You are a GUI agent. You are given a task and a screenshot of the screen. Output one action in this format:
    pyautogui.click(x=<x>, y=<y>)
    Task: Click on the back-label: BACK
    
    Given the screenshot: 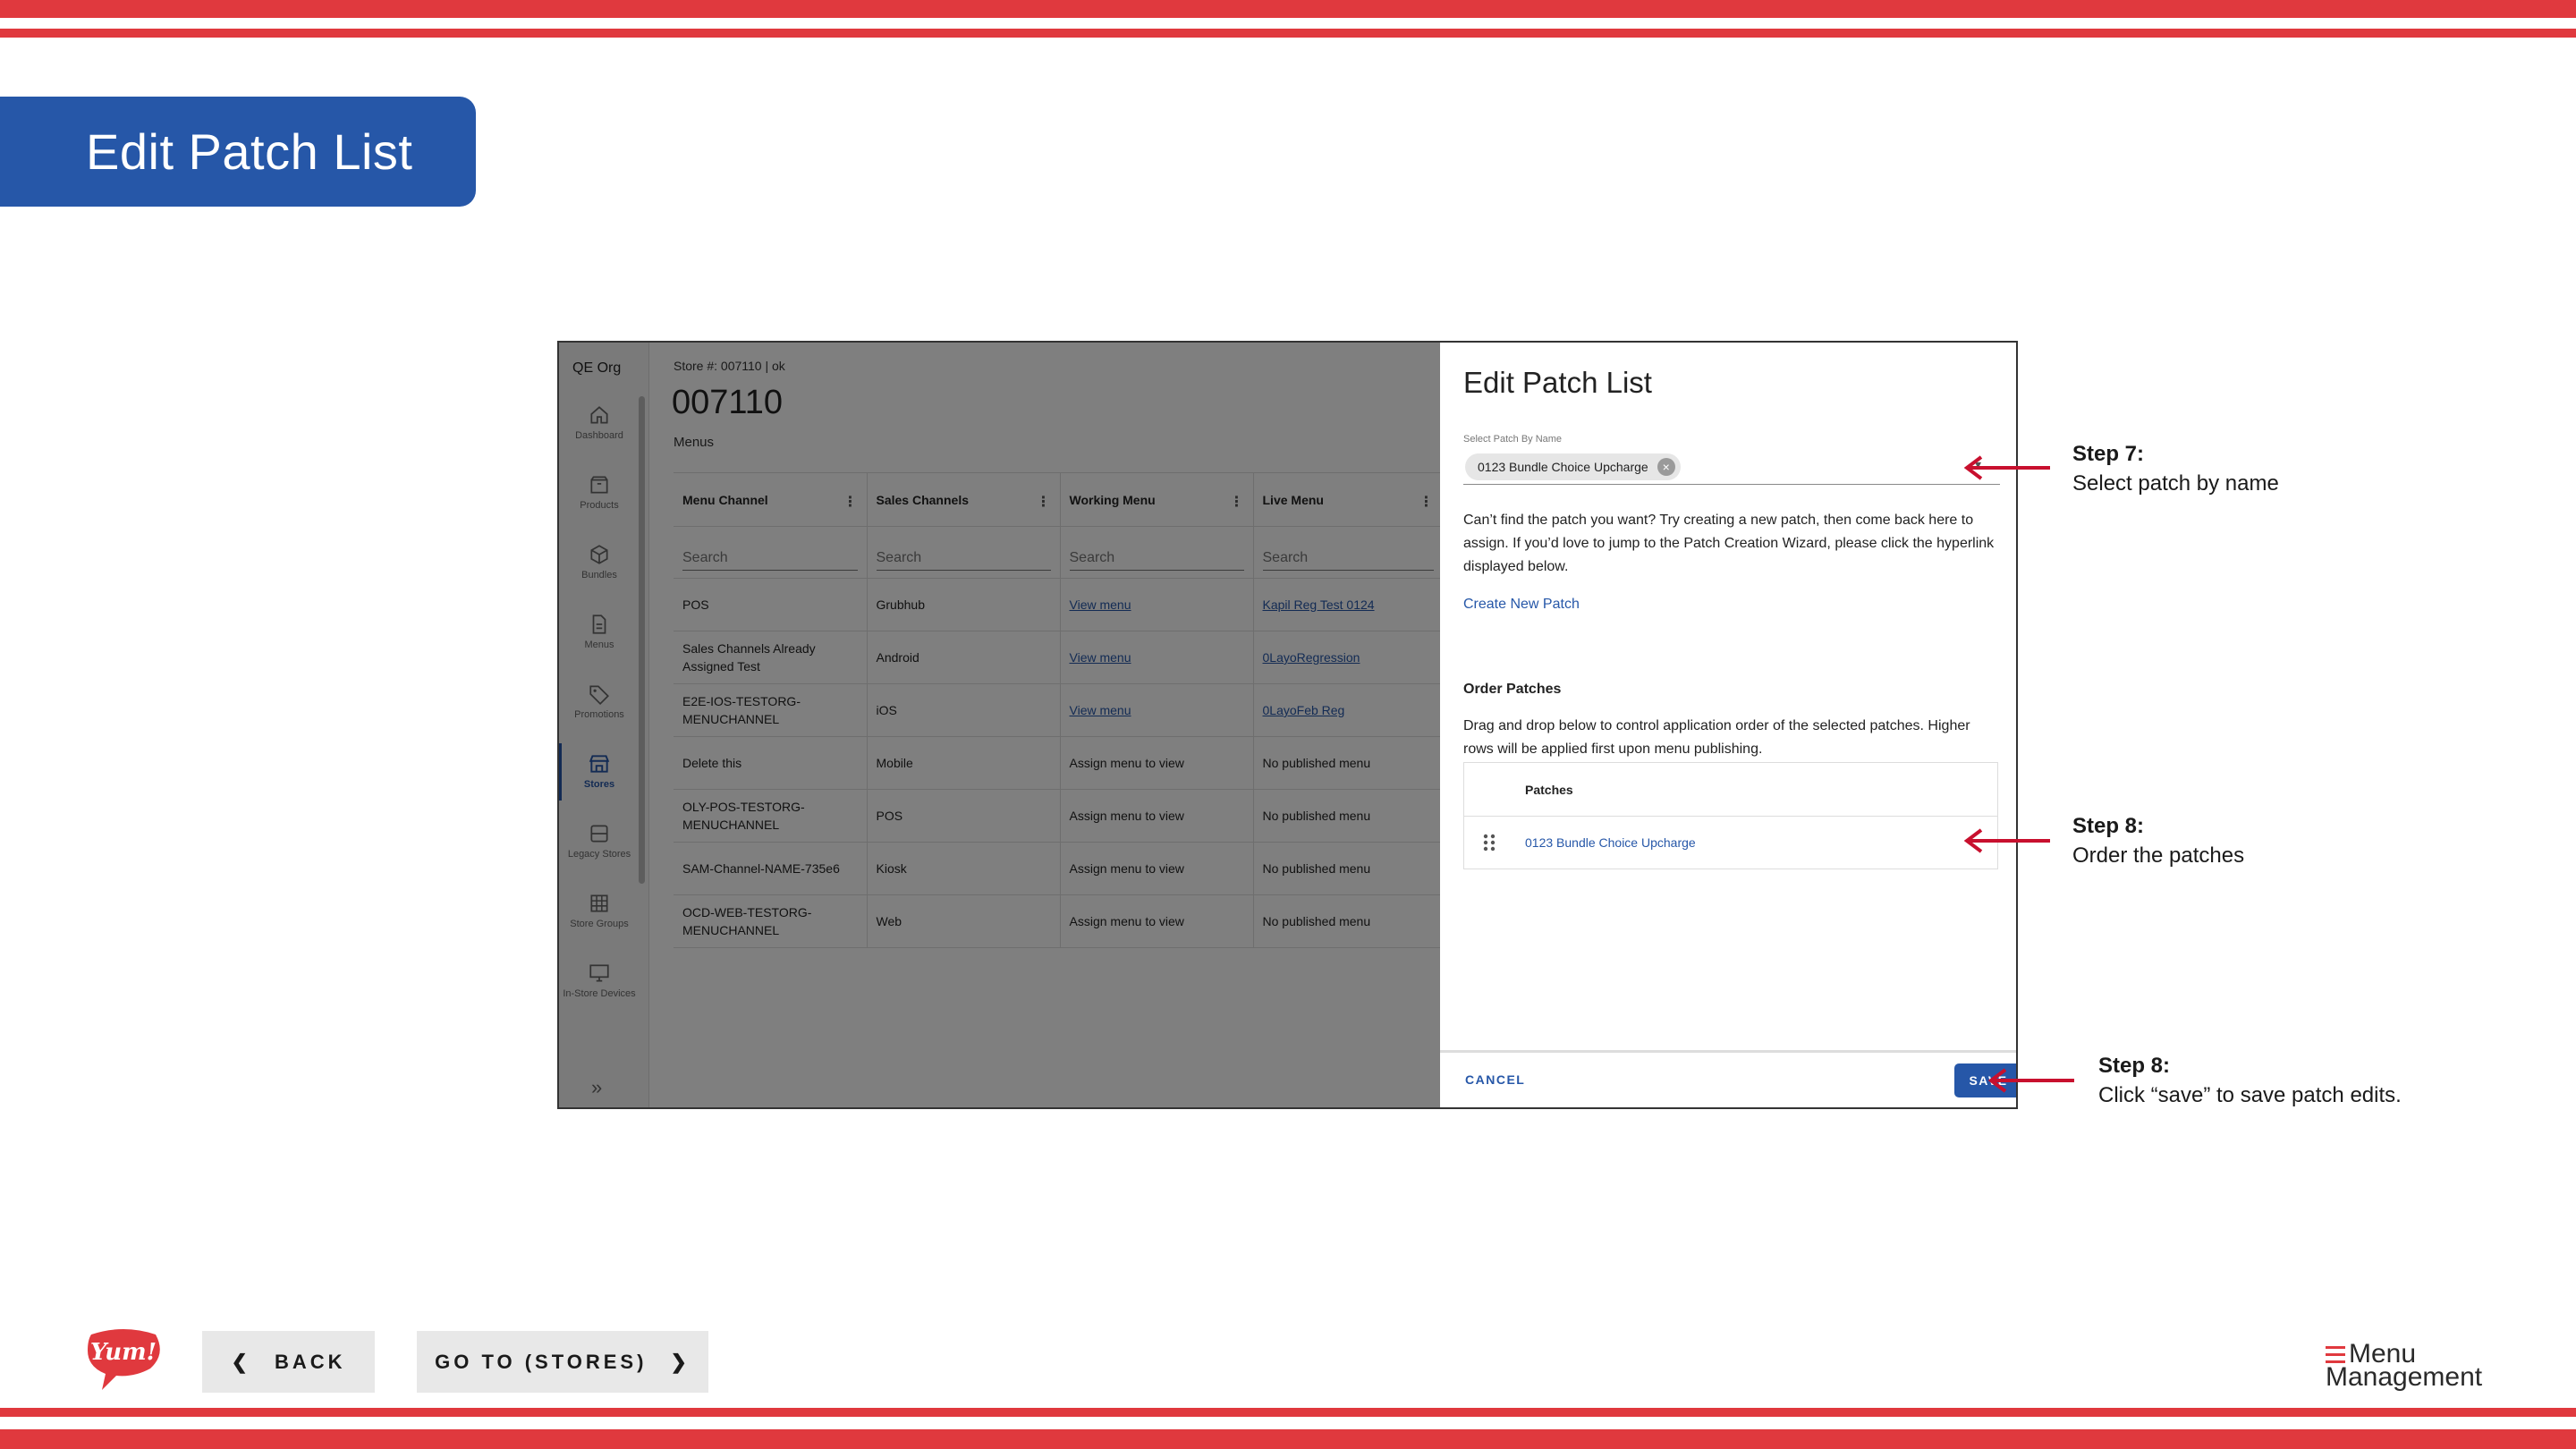 What is the action you would take?
    pyautogui.click(x=310, y=1361)
    